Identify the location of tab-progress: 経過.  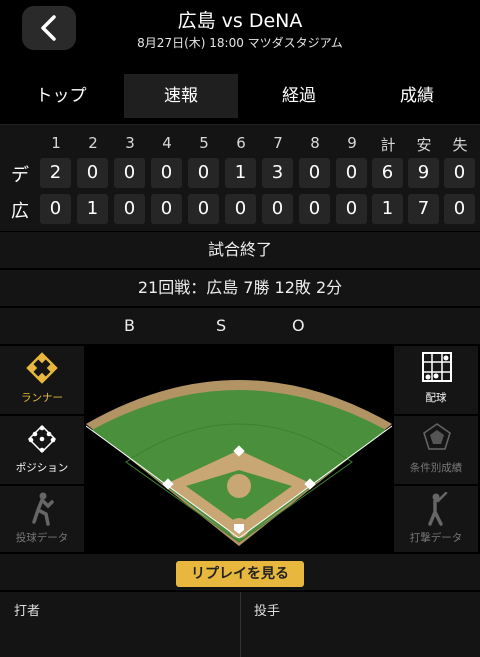
(299, 96).